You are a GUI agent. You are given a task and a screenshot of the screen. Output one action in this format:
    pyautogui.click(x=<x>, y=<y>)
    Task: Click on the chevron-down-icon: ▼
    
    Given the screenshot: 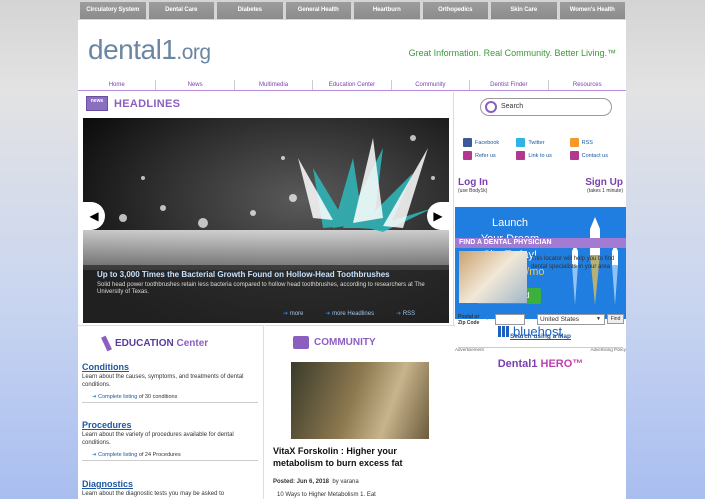 What is the action you would take?
    pyautogui.click(x=598, y=319)
    